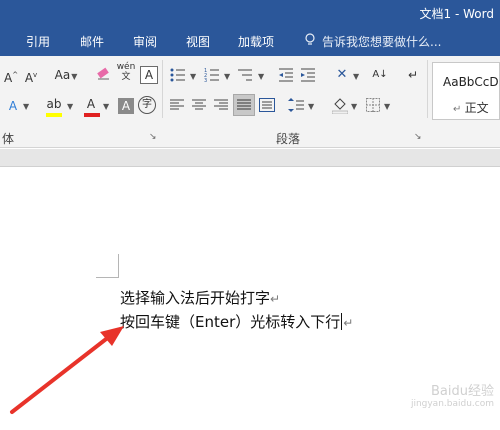 The image size is (500, 430). What do you see at coordinates (199, 105) in the screenshot?
I see `align-center-icon` at bounding box center [199, 105].